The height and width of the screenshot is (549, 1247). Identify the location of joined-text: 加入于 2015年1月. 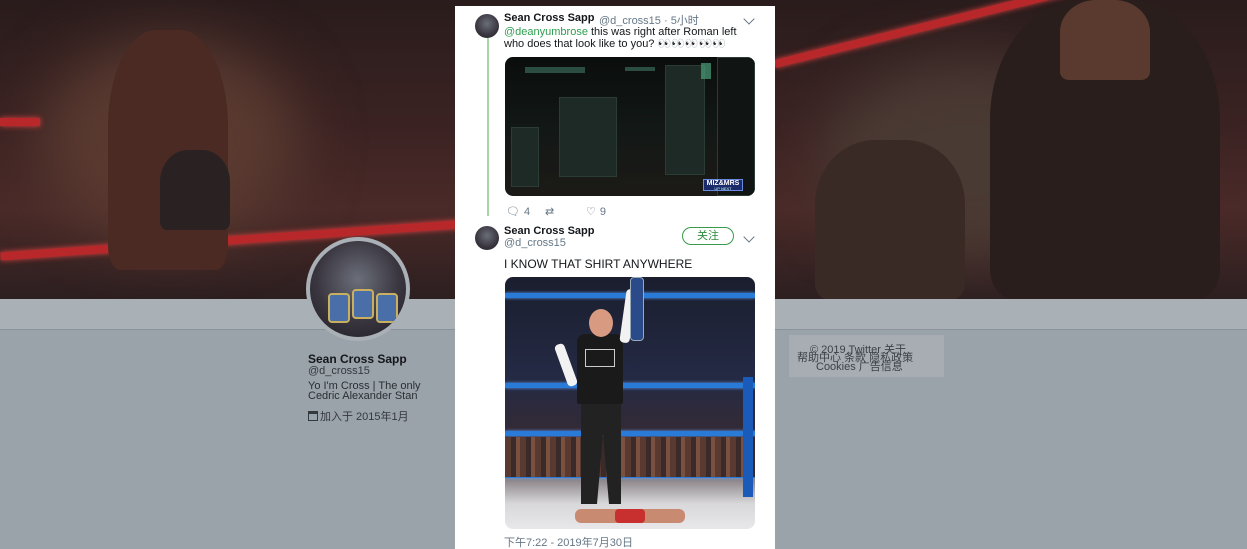
(364, 417).